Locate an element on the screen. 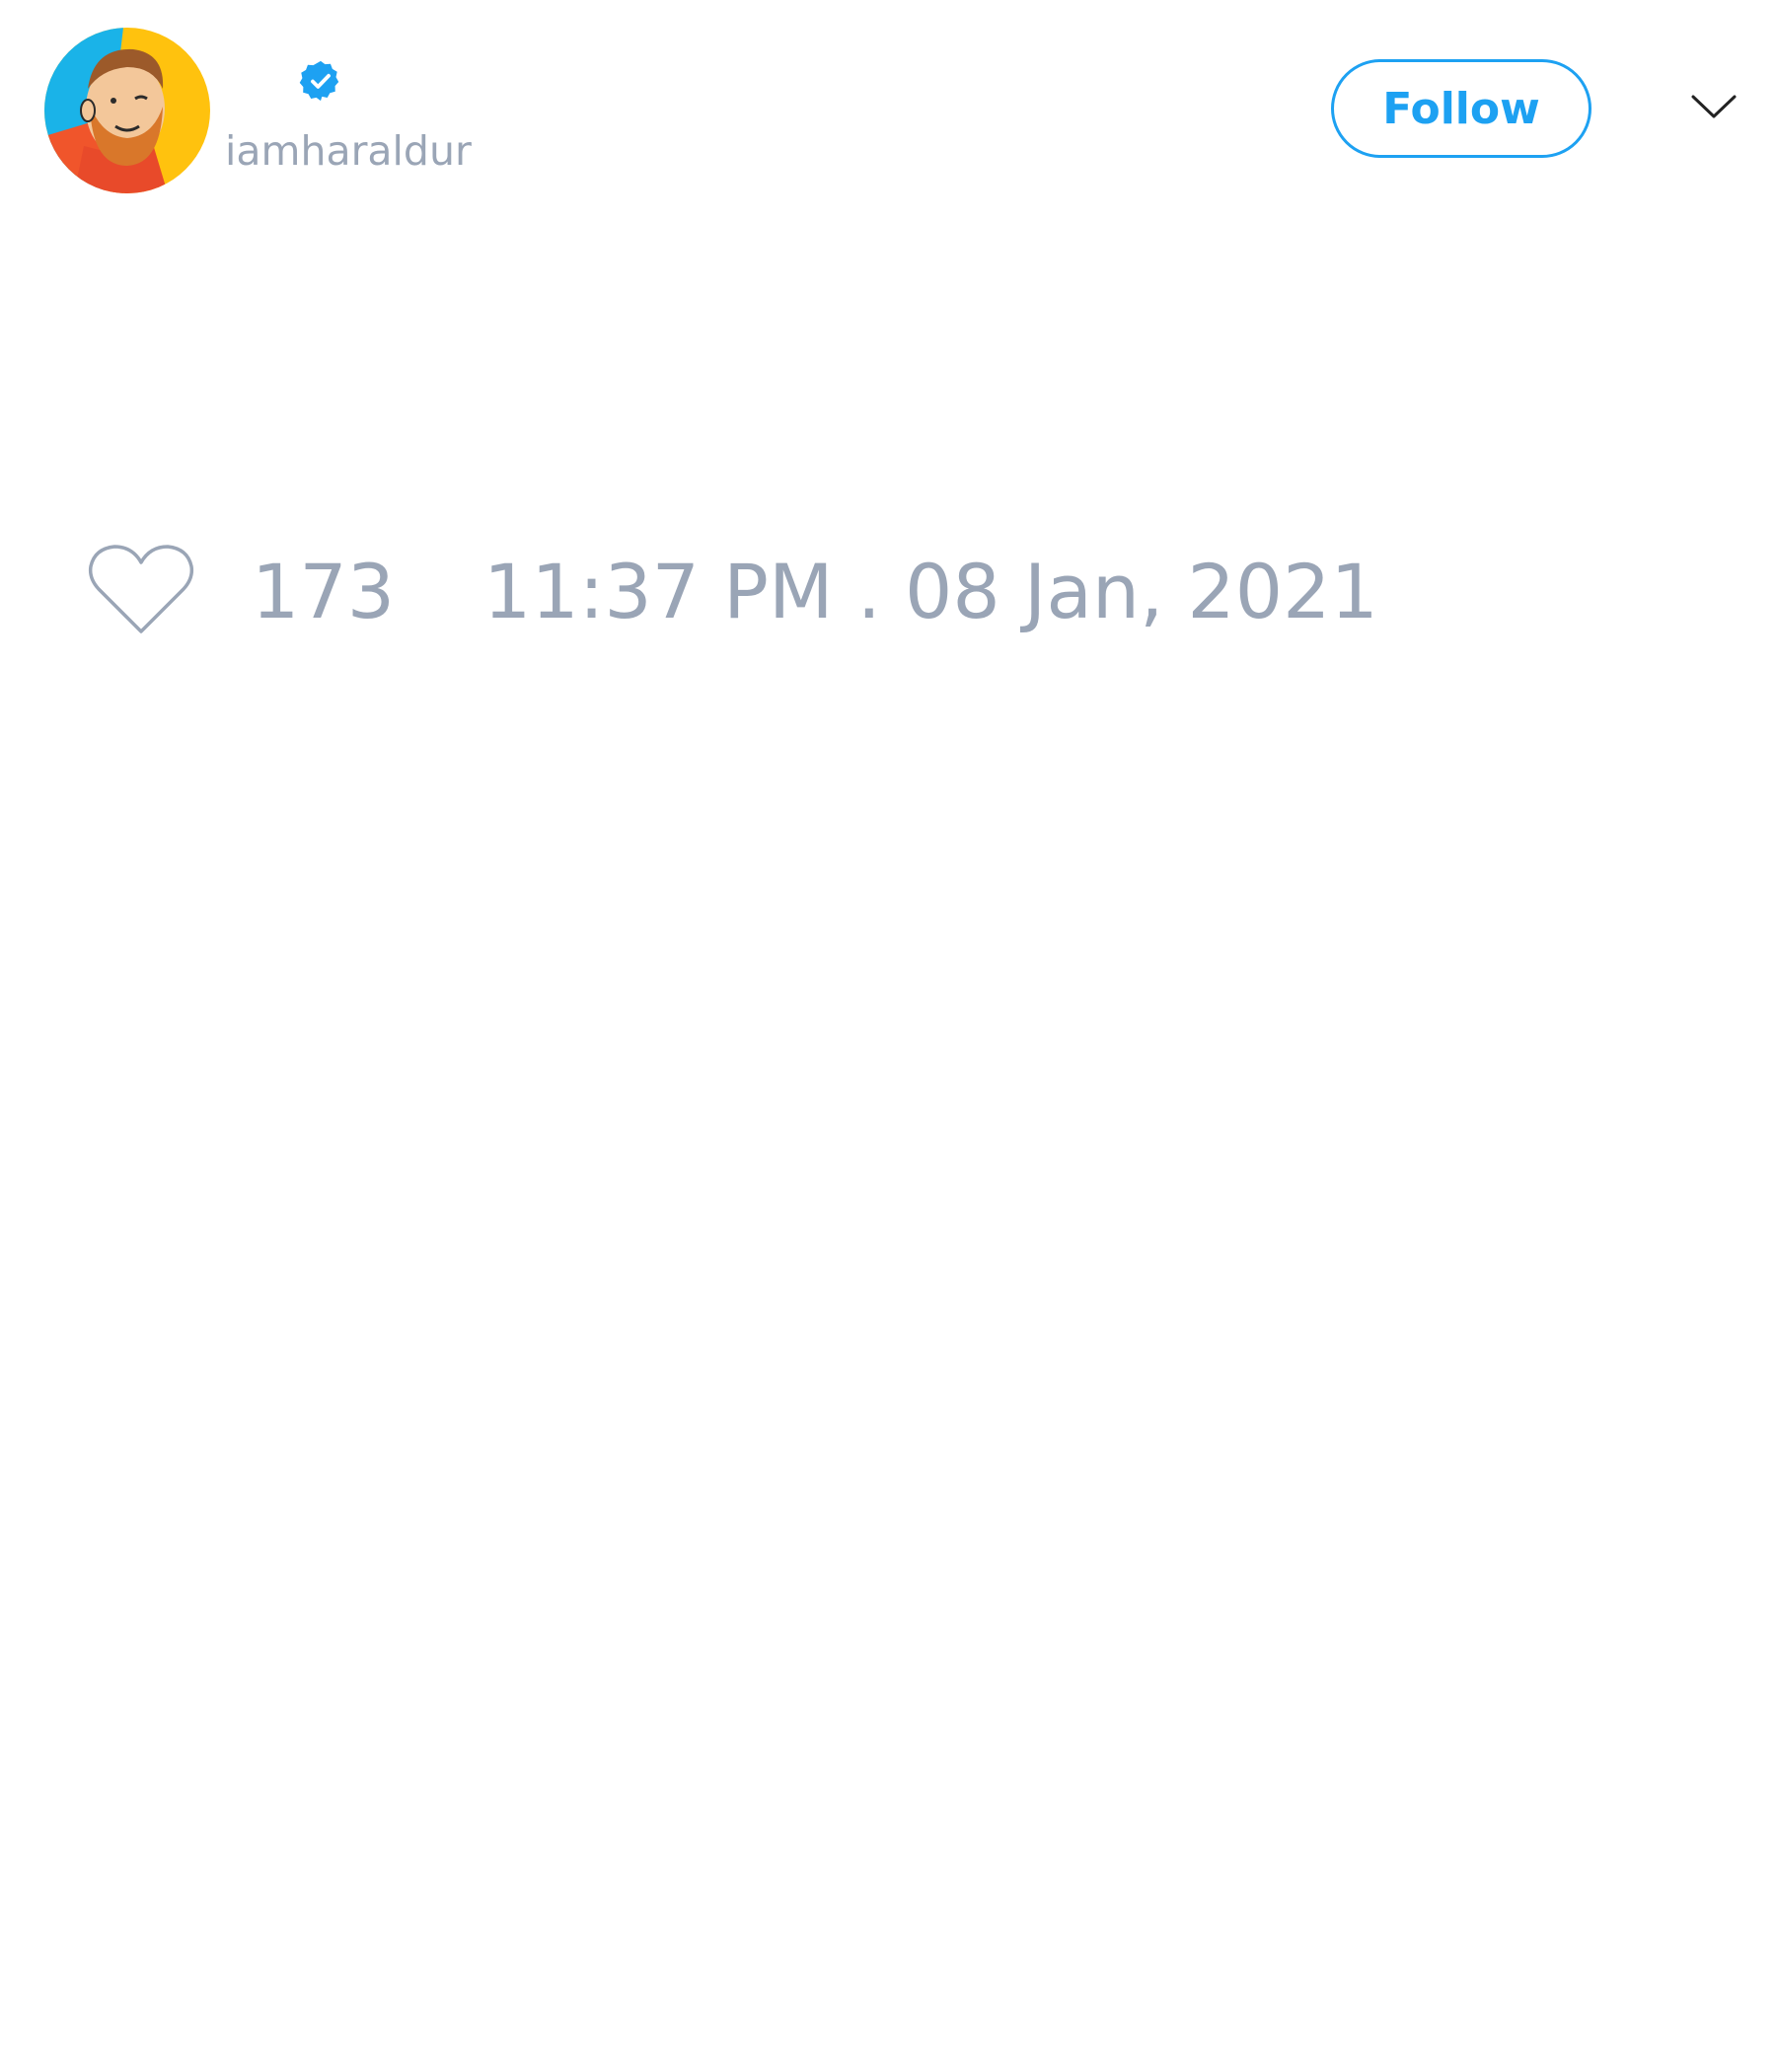 The image size is (1776, 2072). like-count: 173 is located at coordinates (324, 592).